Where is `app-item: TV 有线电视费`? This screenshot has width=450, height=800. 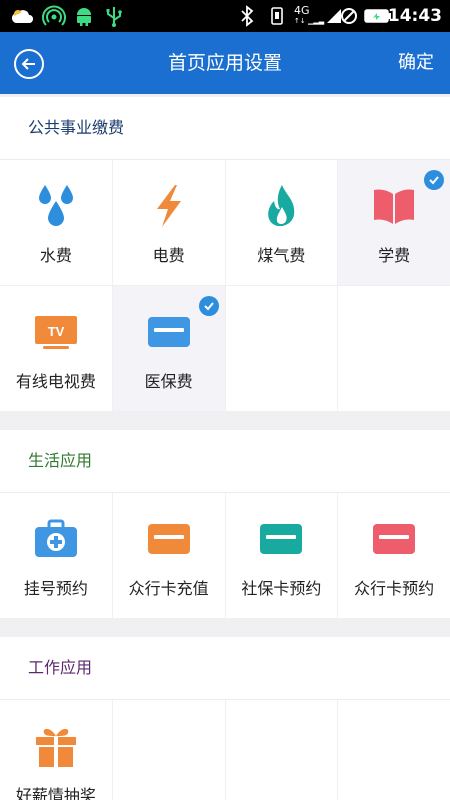
app-item: TV 有线电视费 is located at coordinates (56, 348).